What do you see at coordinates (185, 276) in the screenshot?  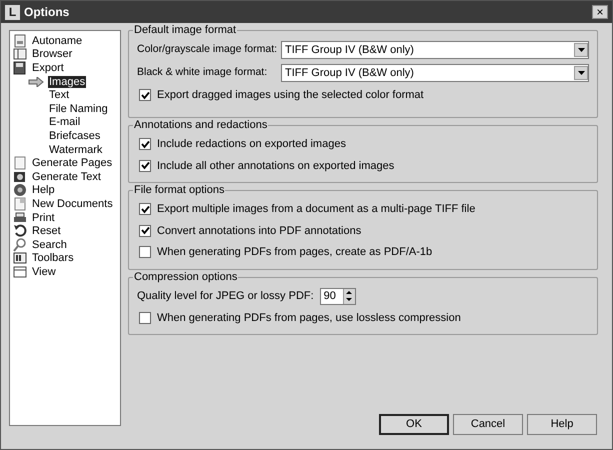 I see `group-title: Compression options` at bounding box center [185, 276].